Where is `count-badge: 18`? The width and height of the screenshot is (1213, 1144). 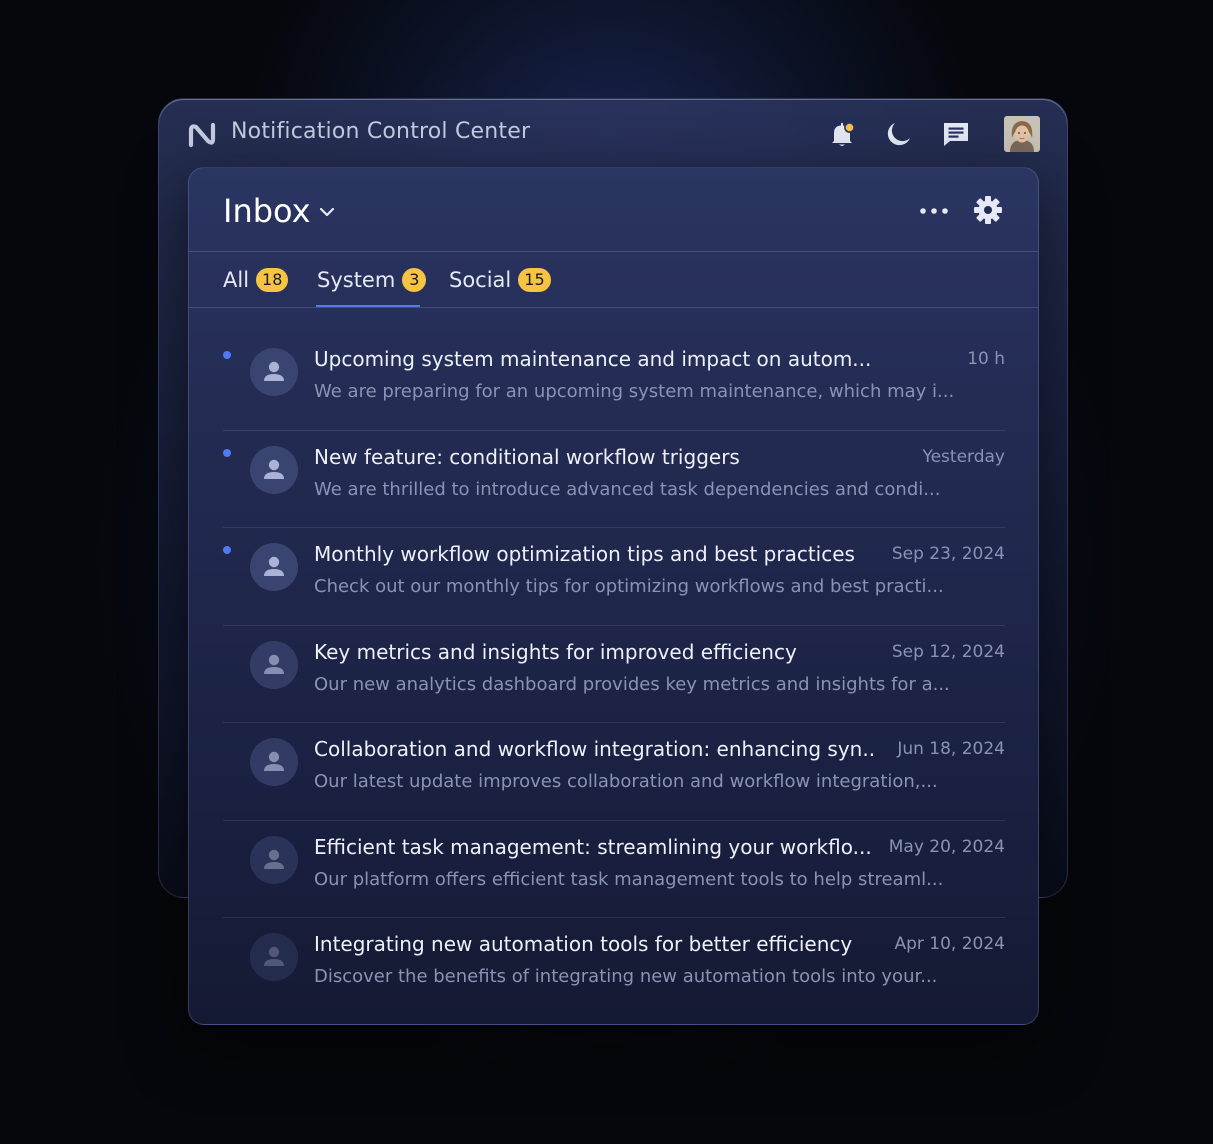
count-badge: 18 is located at coordinates (272, 280).